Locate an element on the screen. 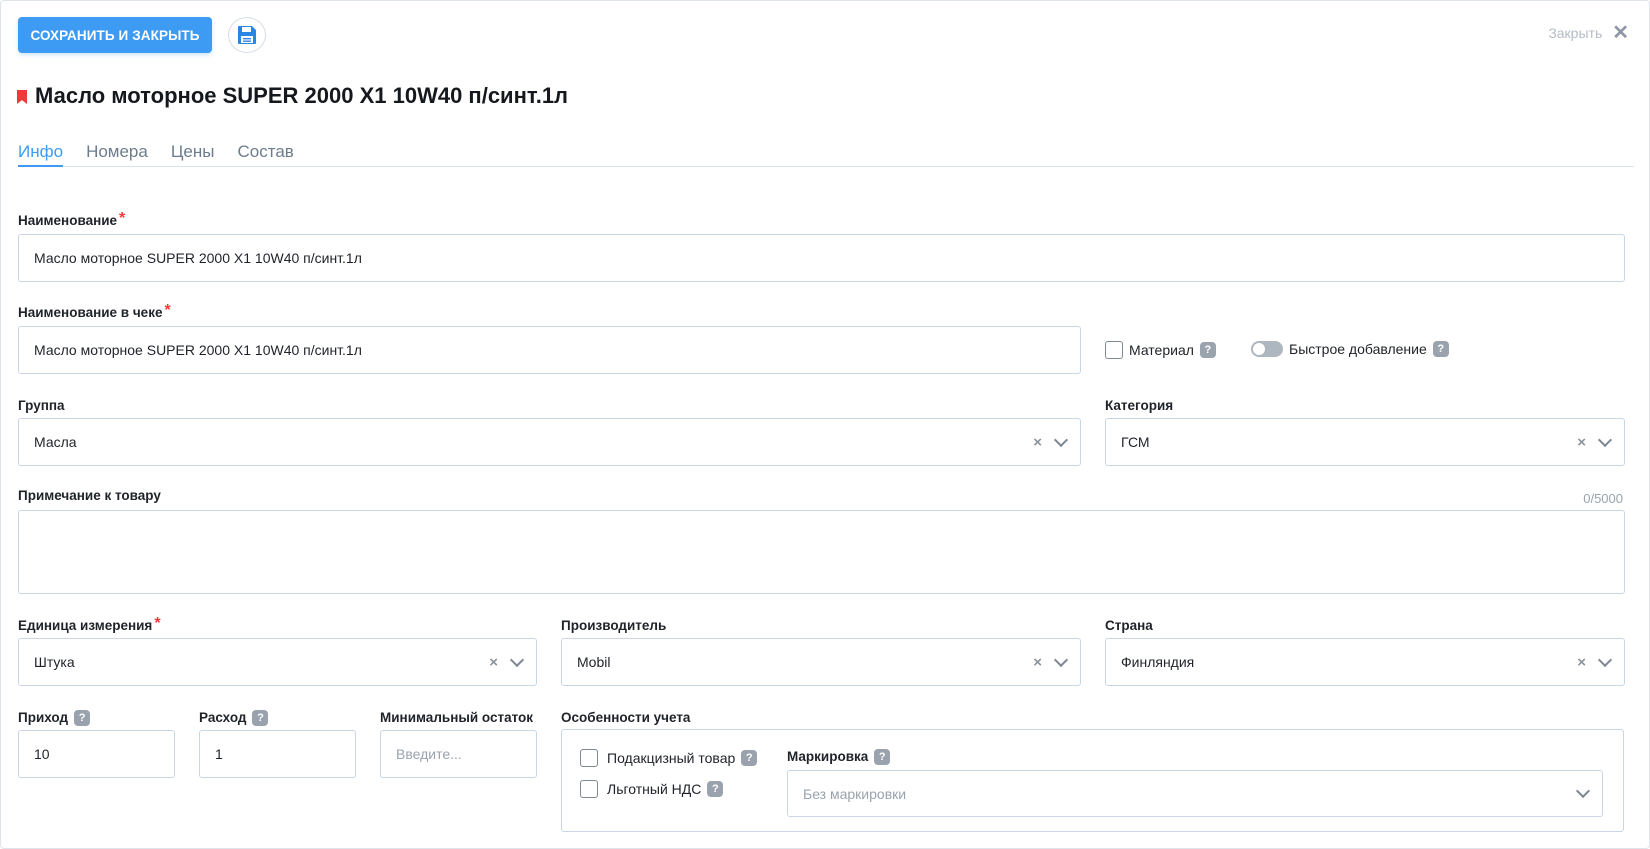 Image resolution: width=1650 pixels, height=849 pixels. save-button is located at coordinates (247, 35).